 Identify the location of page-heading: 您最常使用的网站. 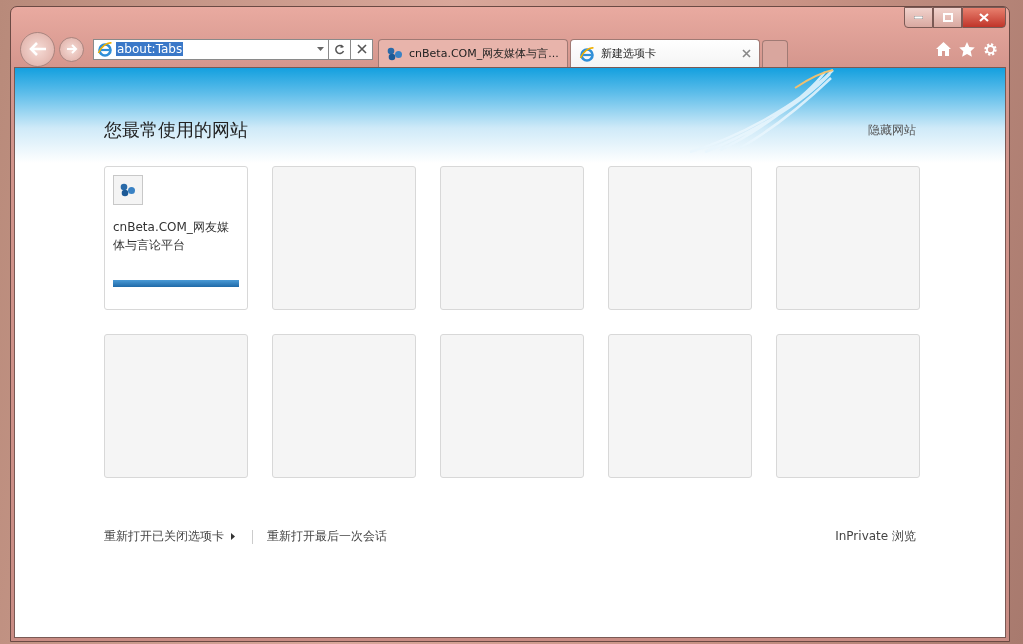
(176, 130).